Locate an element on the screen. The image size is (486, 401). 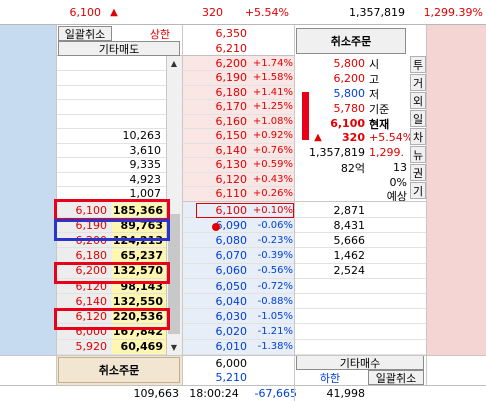
info-label: 저 is located at coordinates (374, 94).